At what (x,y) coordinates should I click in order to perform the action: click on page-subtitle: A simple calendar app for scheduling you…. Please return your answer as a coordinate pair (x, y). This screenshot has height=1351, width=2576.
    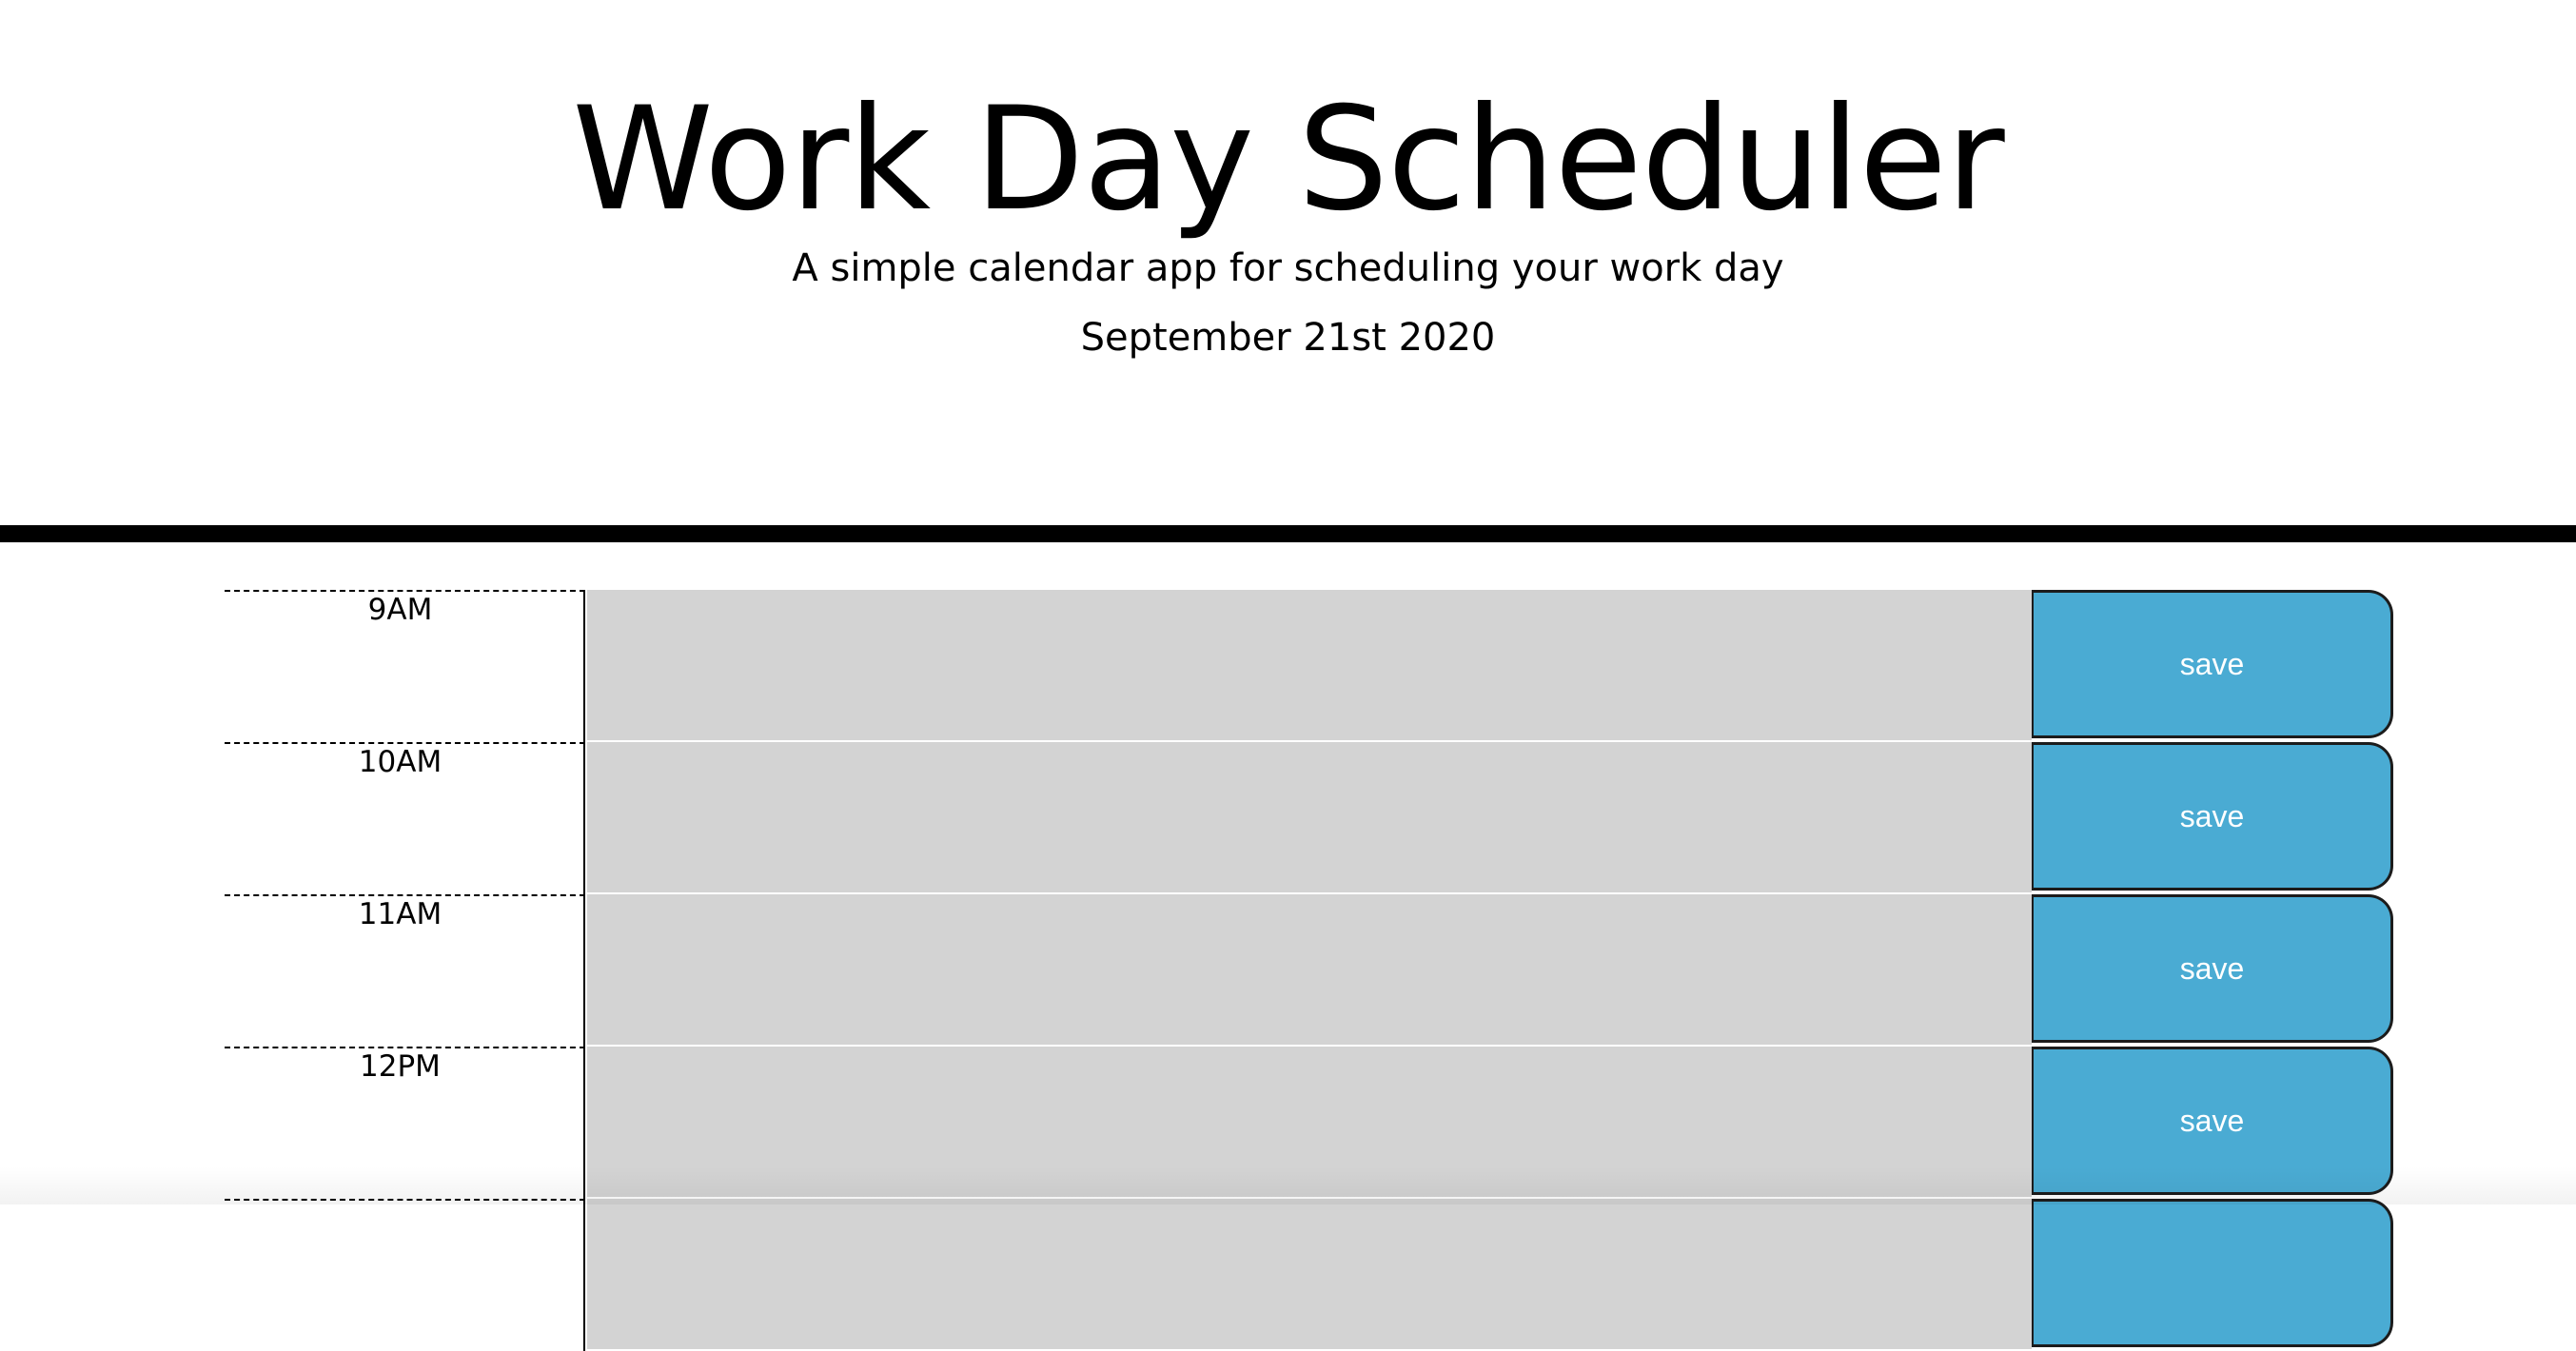
    Looking at the image, I should click on (1288, 268).